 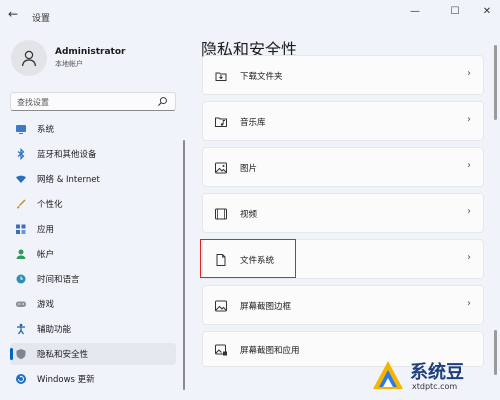 What do you see at coordinates (93, 354) in the screenshot?
I see `sidebar-item-privacy-security: 隐私和安全性` at bounding box center [93, 354].